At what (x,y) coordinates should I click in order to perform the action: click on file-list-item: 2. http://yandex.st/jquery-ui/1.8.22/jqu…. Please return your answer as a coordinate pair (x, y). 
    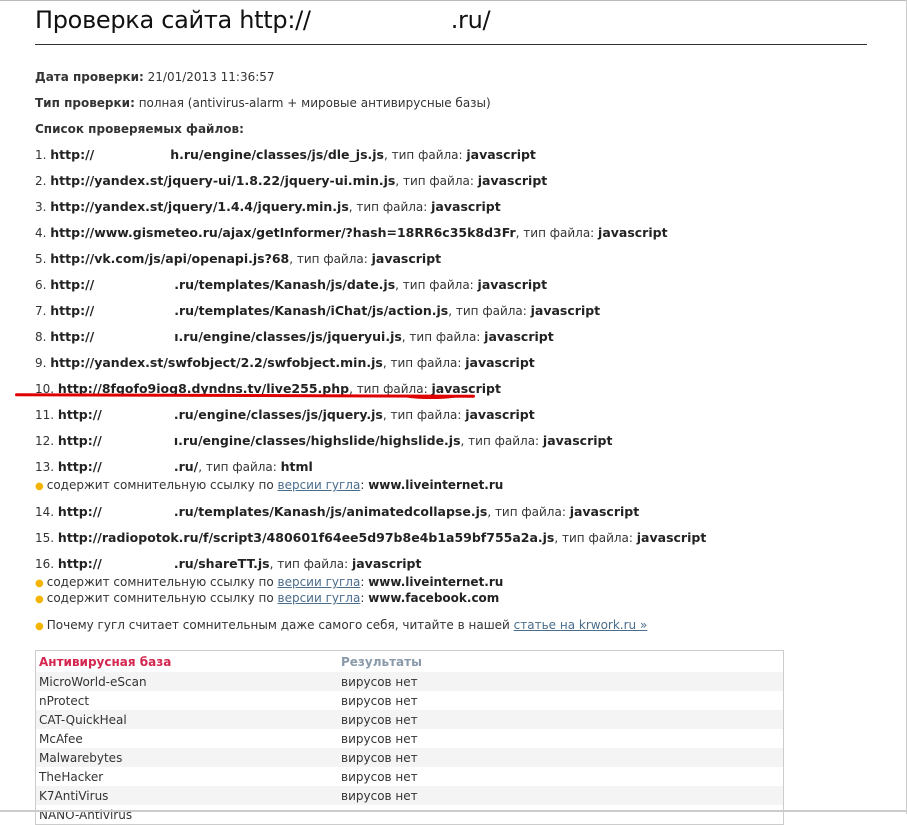
    Looking at the image, I should click on (370, 181).